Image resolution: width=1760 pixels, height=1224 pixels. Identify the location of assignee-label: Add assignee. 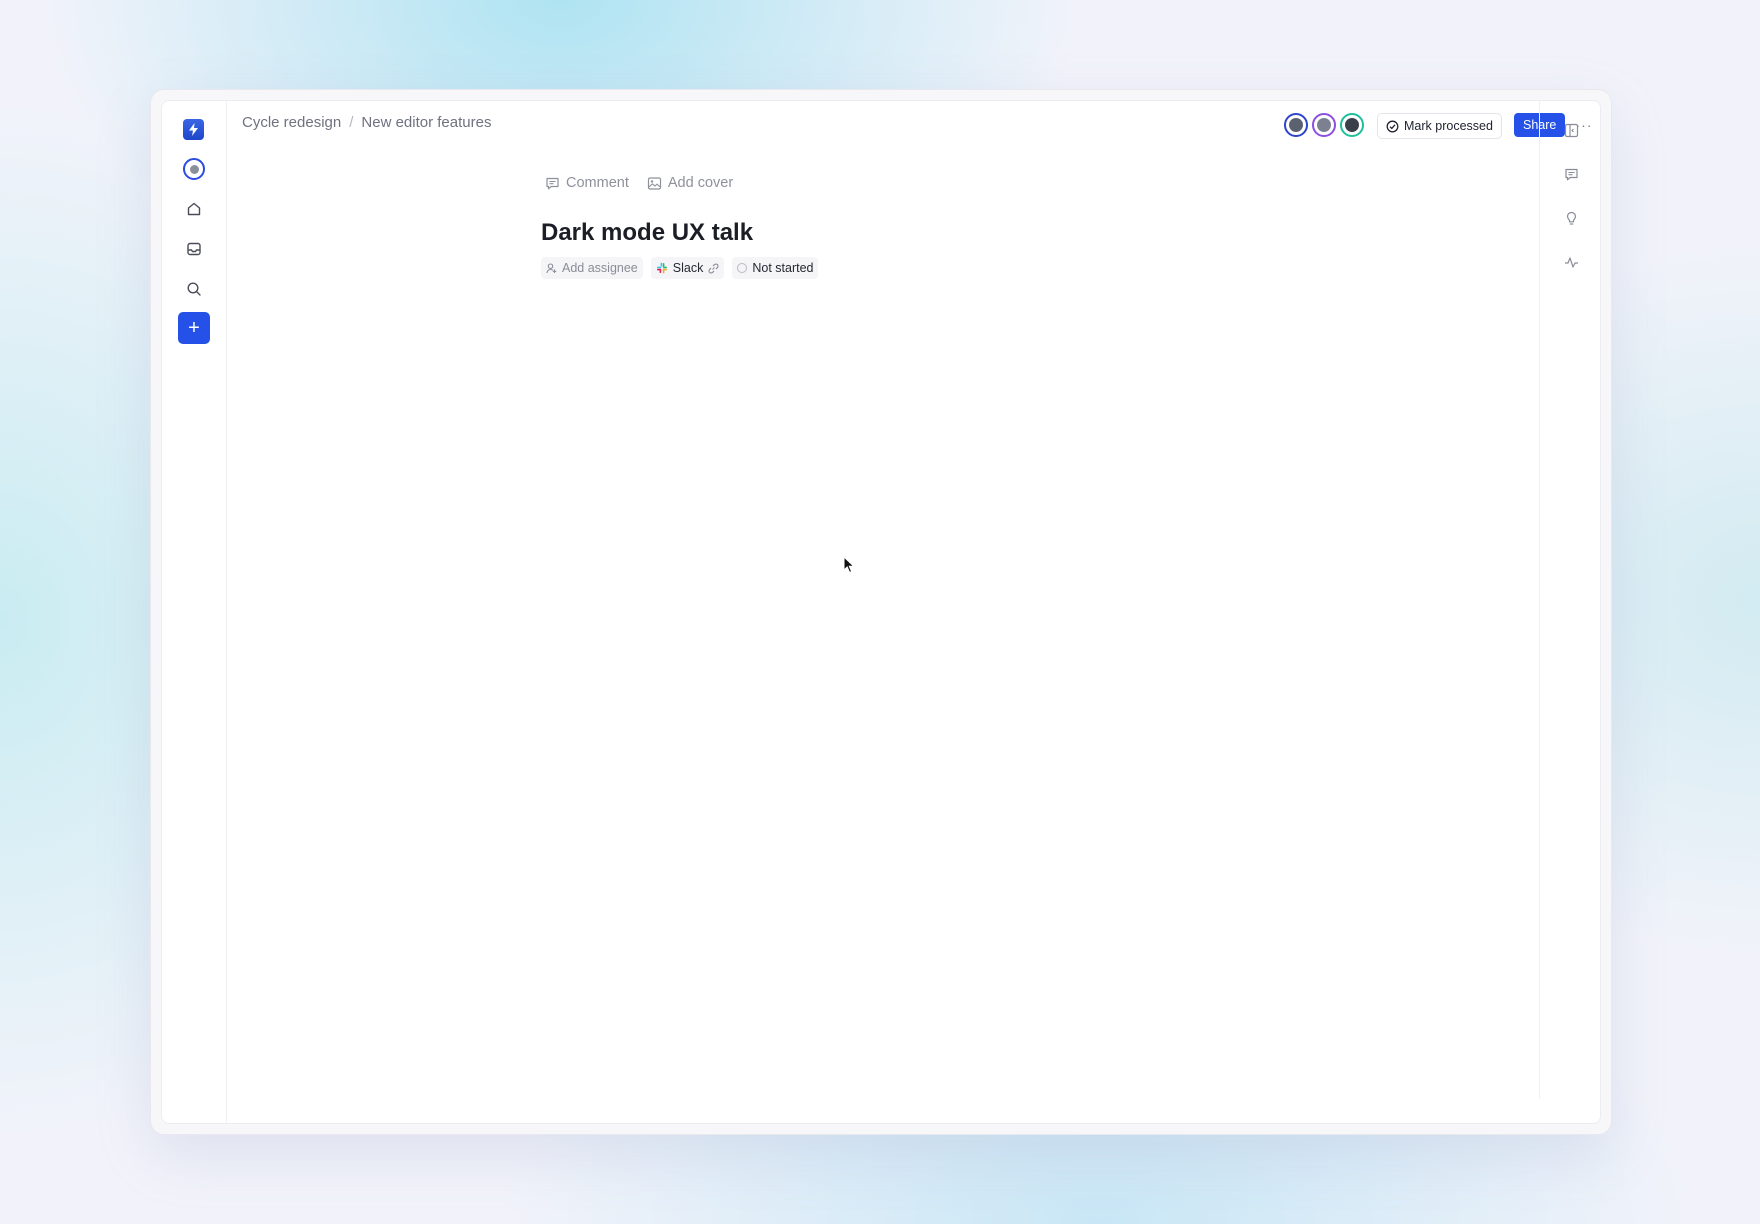
(600, 268).